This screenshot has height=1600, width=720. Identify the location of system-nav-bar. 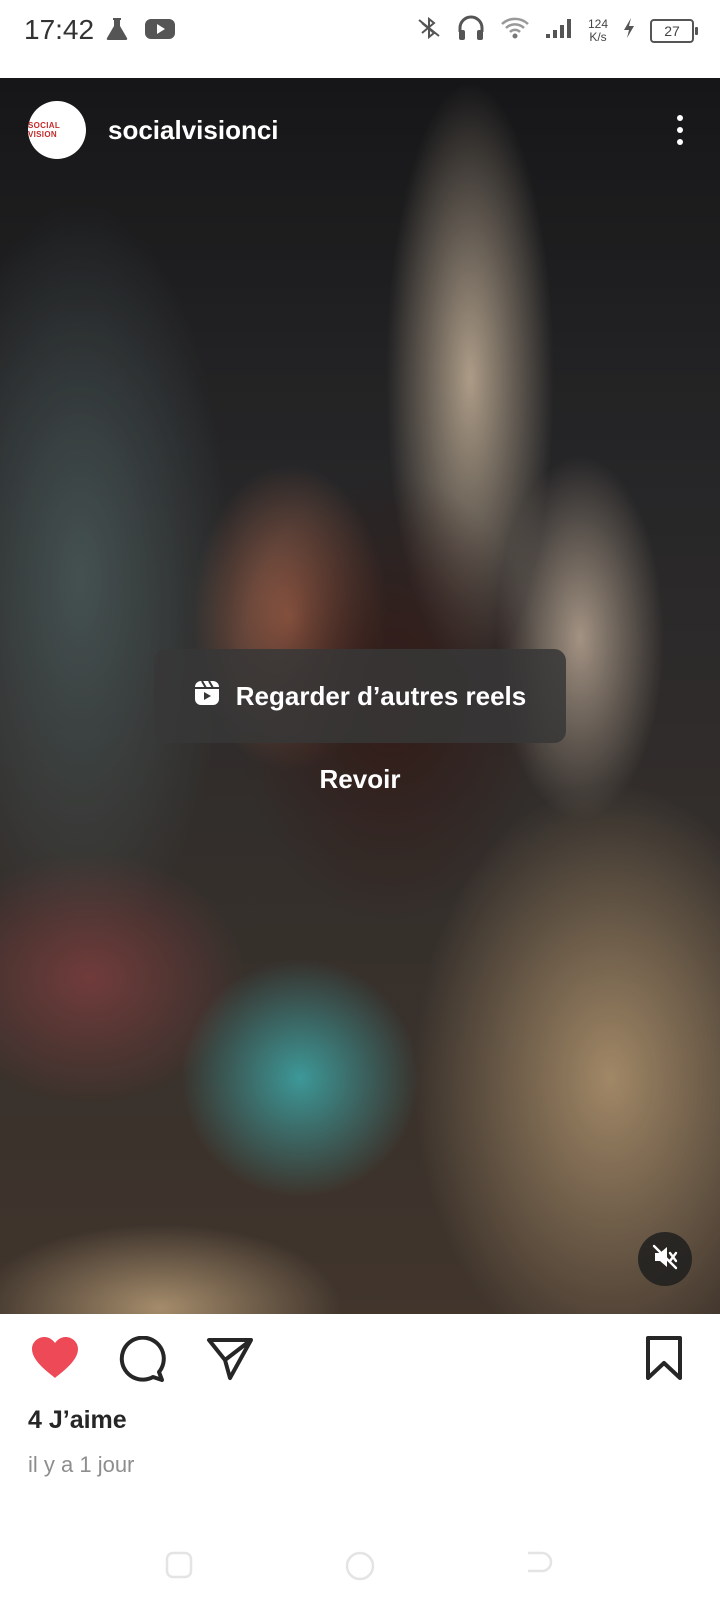
(360, 1560).